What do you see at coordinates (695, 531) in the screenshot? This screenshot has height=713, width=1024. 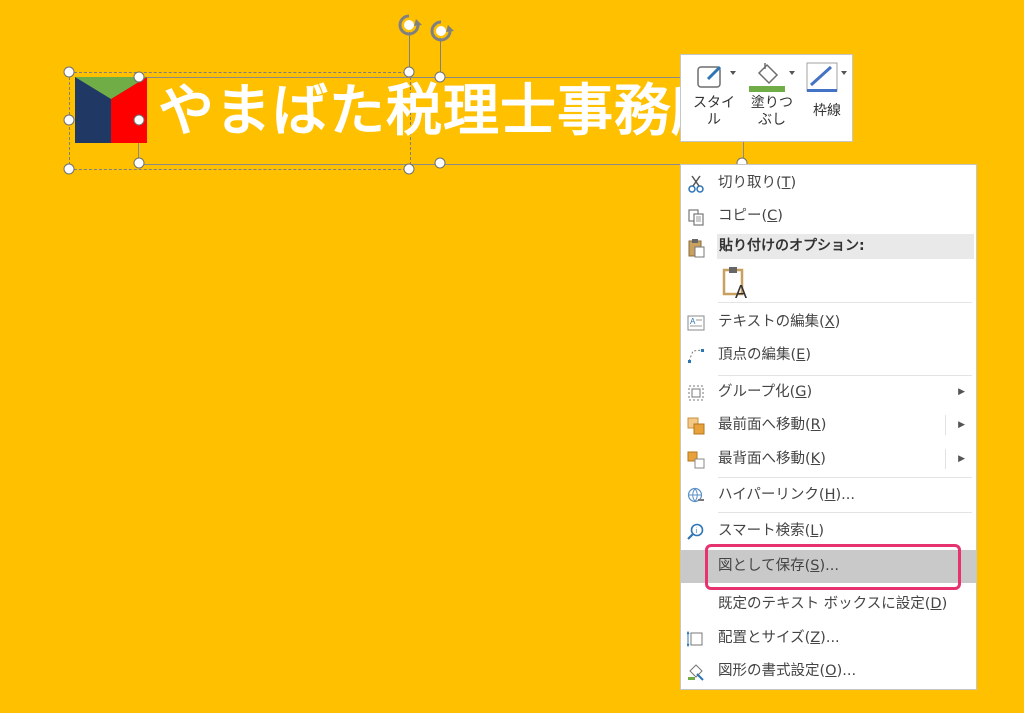 I see `smart-lookup-icon: i` at bounding box center [695, 531].